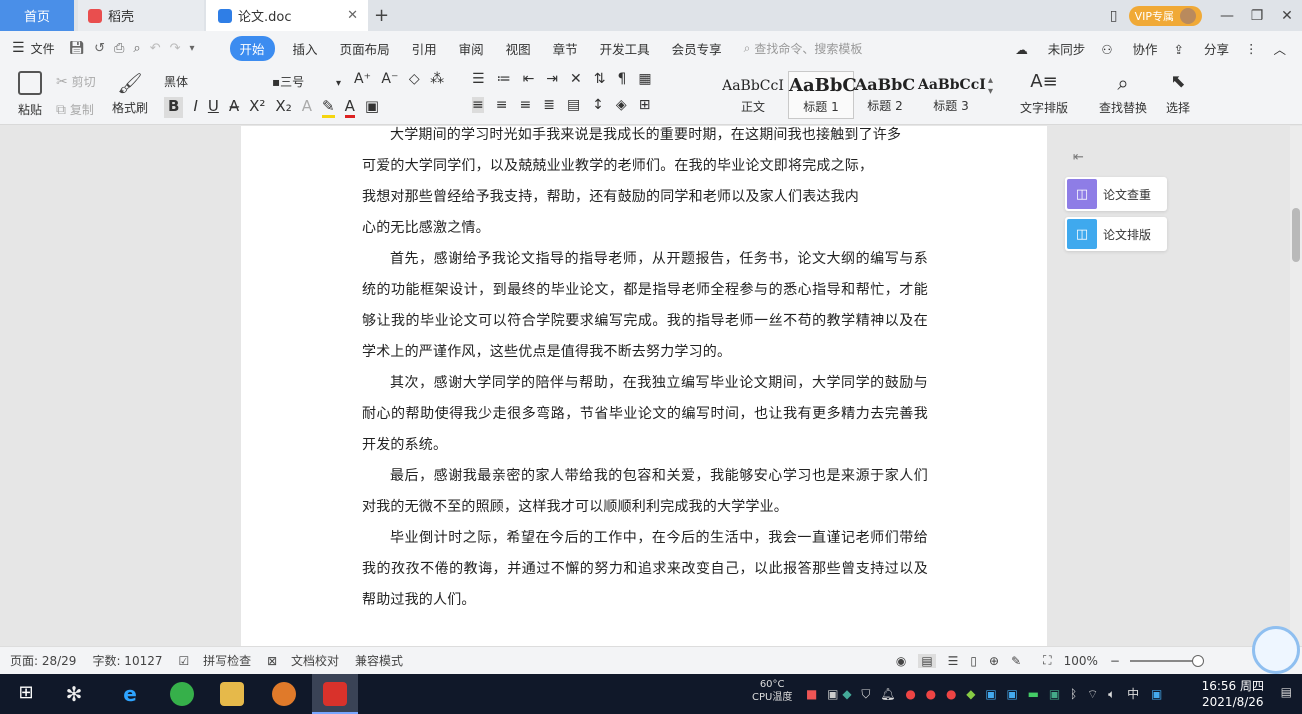 The height and width of the screenshot is (714, 1302). Describe the element at coordinates (625, 48) in the screenshot. I see `menu-developer: 开发工具` at that location.